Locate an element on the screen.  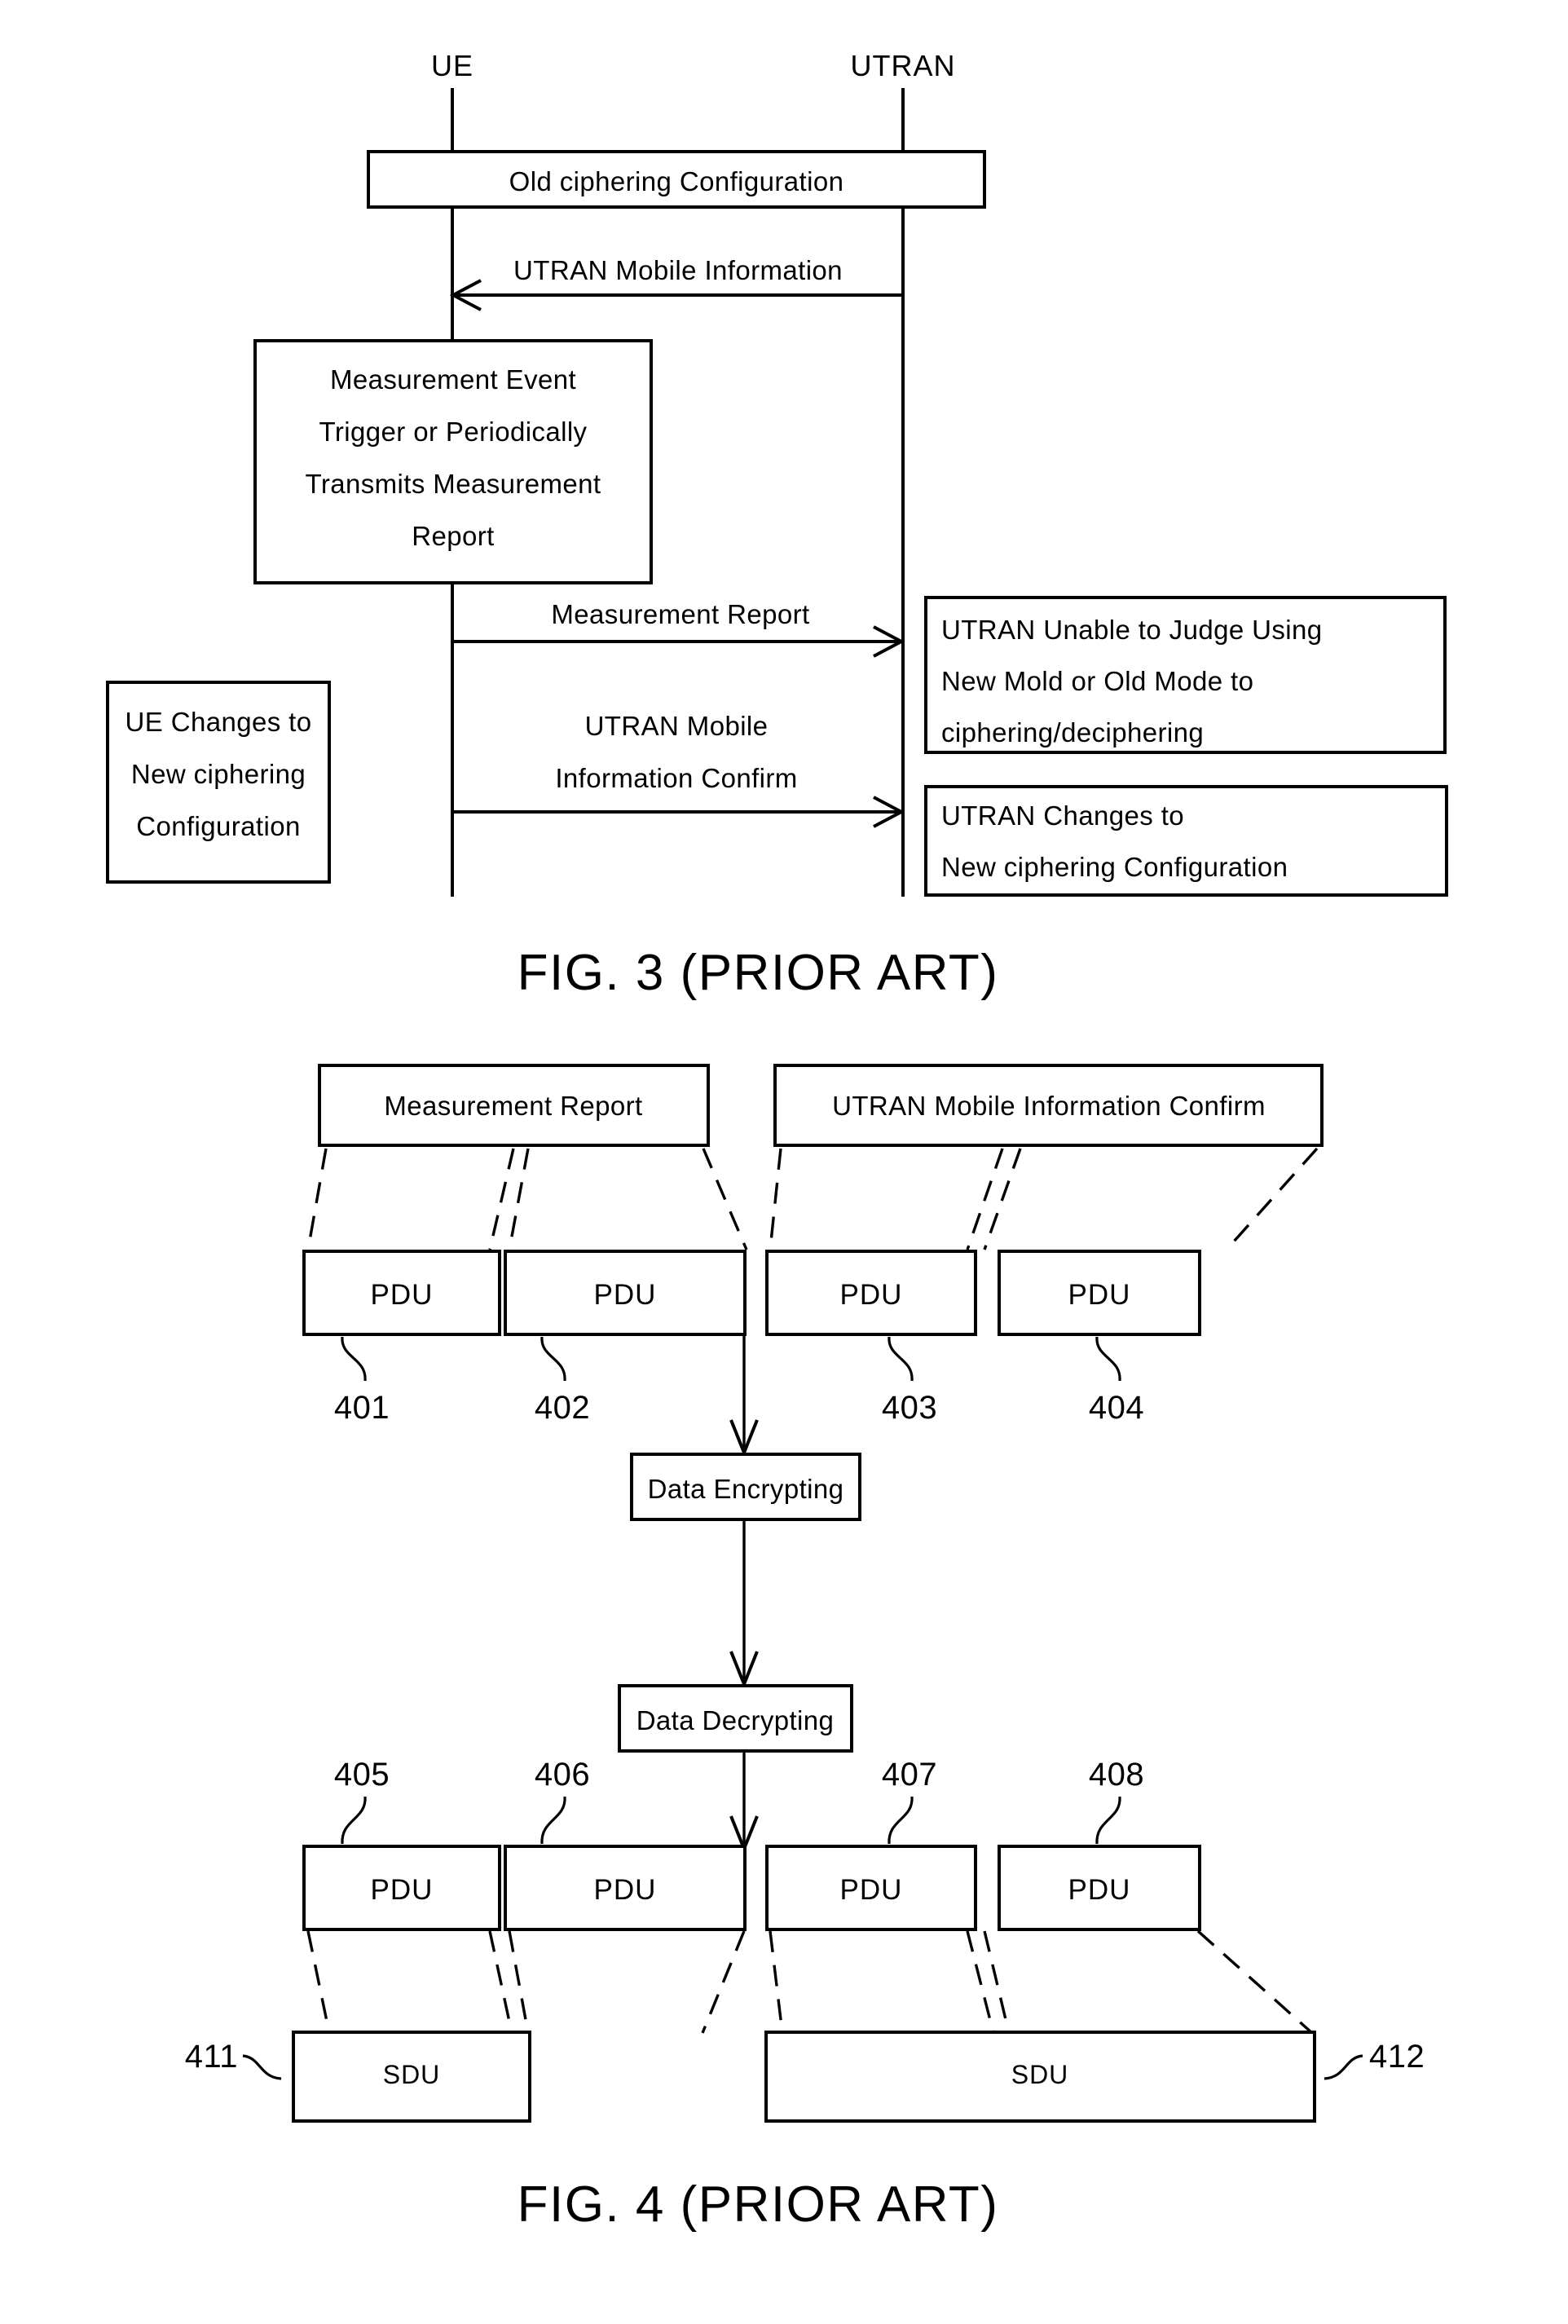
segmentation-dash-b3 is located at coordinates (1002, 1199).